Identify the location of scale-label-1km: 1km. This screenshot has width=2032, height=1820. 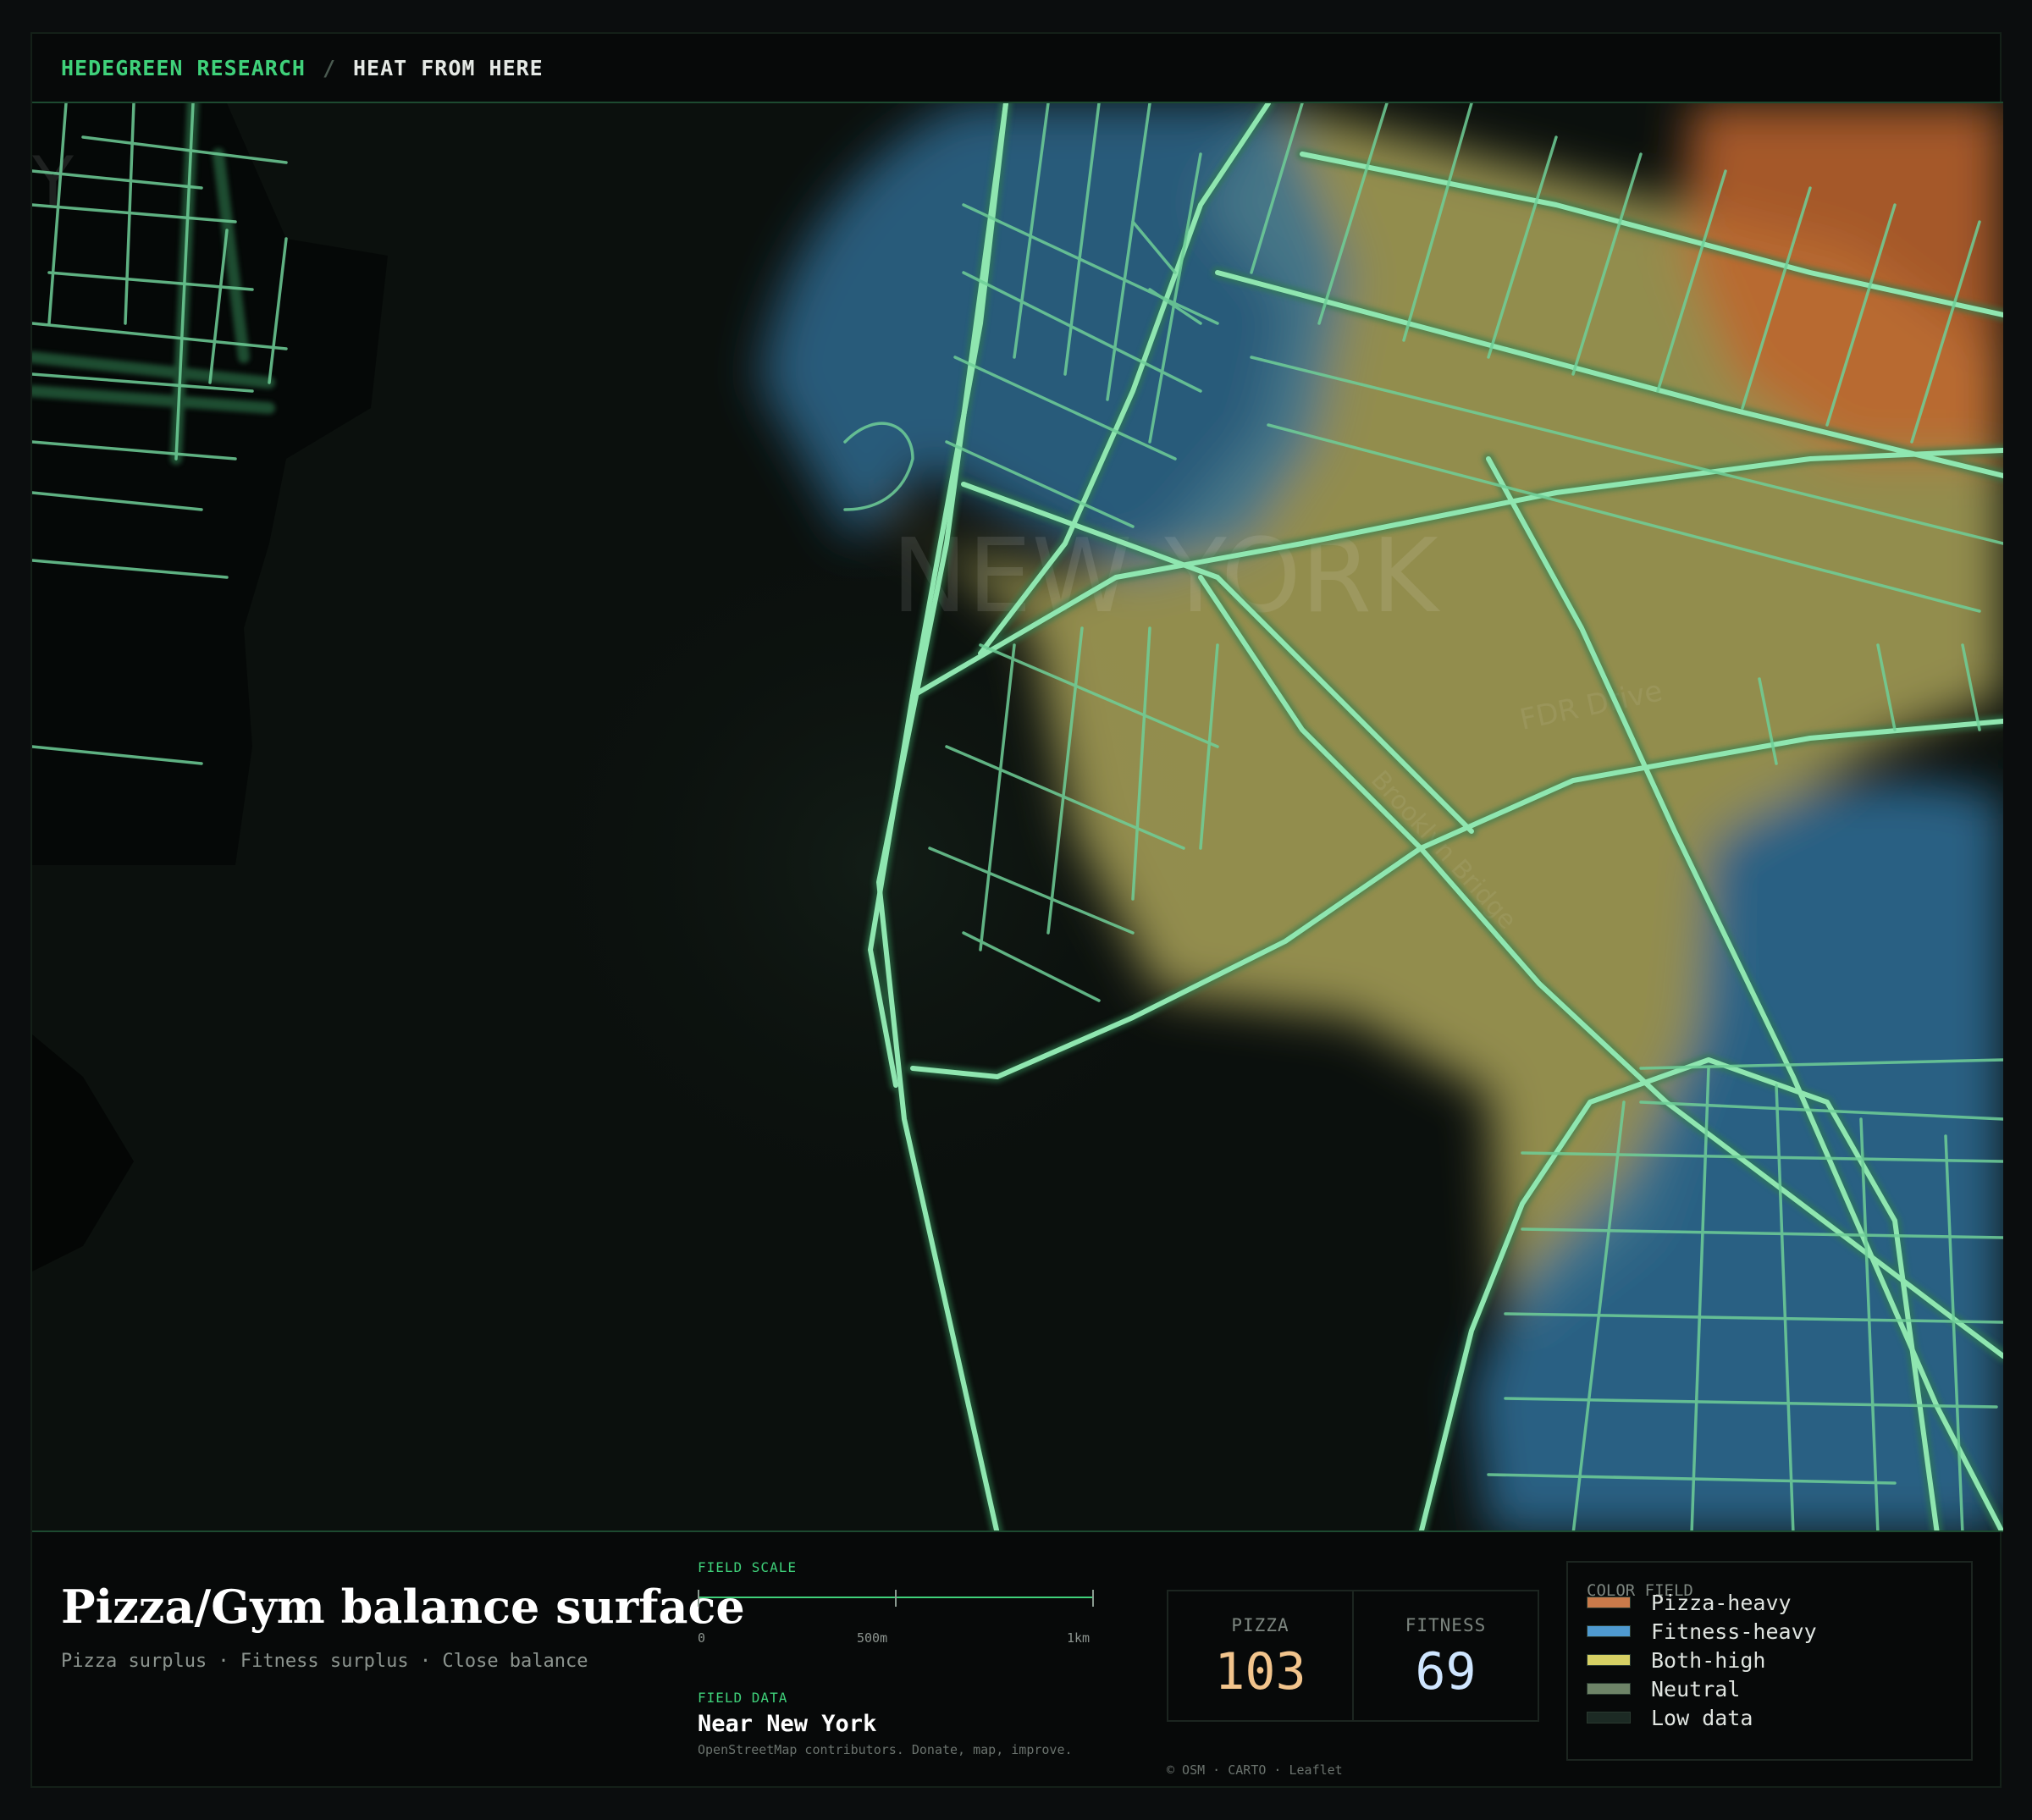
(1079, 1638).